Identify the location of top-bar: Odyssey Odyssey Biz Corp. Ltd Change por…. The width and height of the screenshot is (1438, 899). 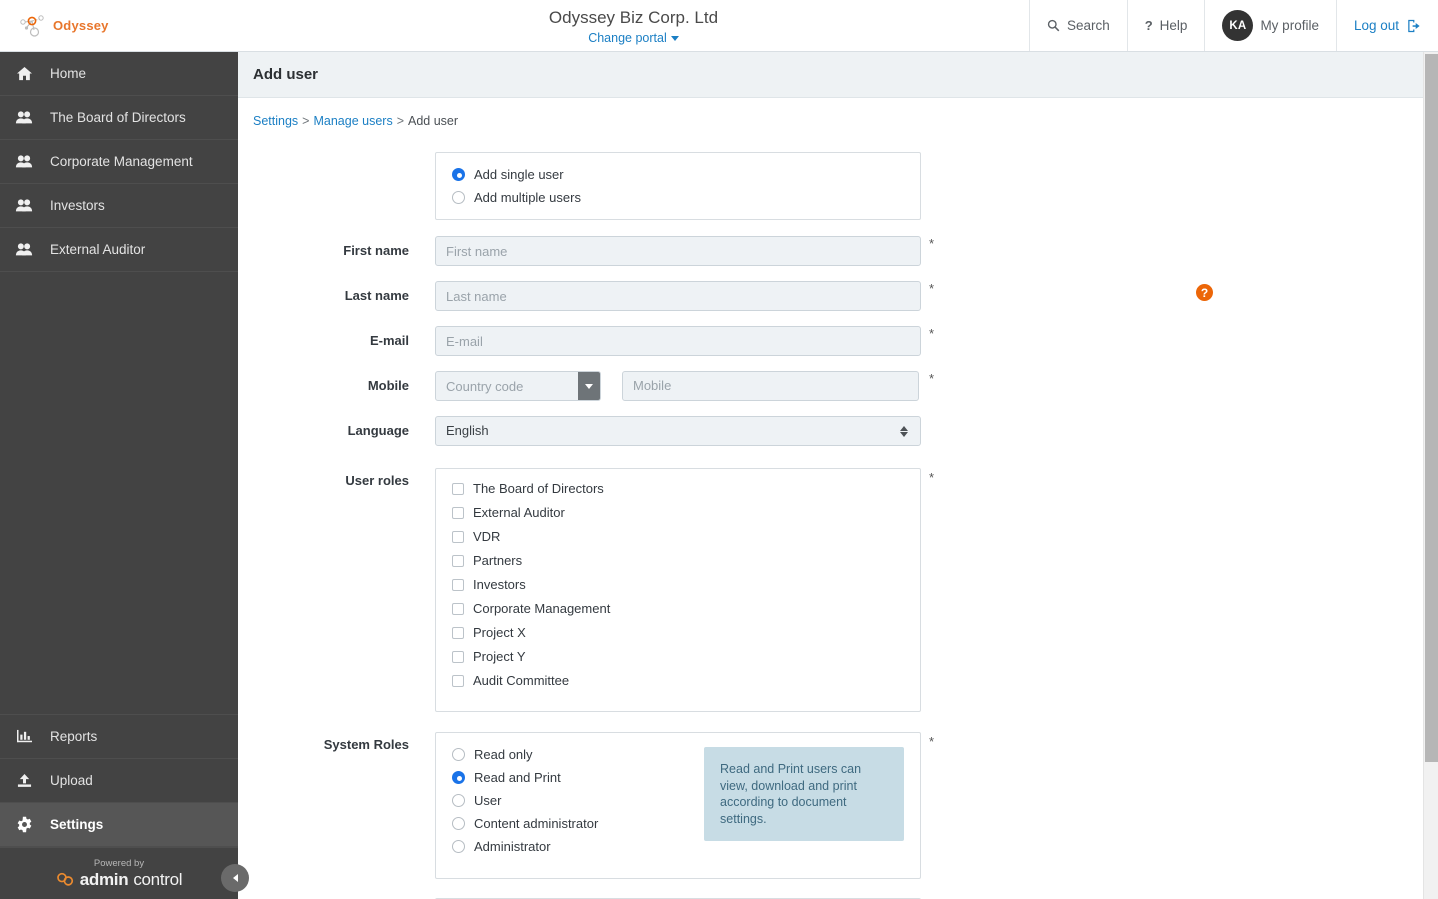
(719, 26).